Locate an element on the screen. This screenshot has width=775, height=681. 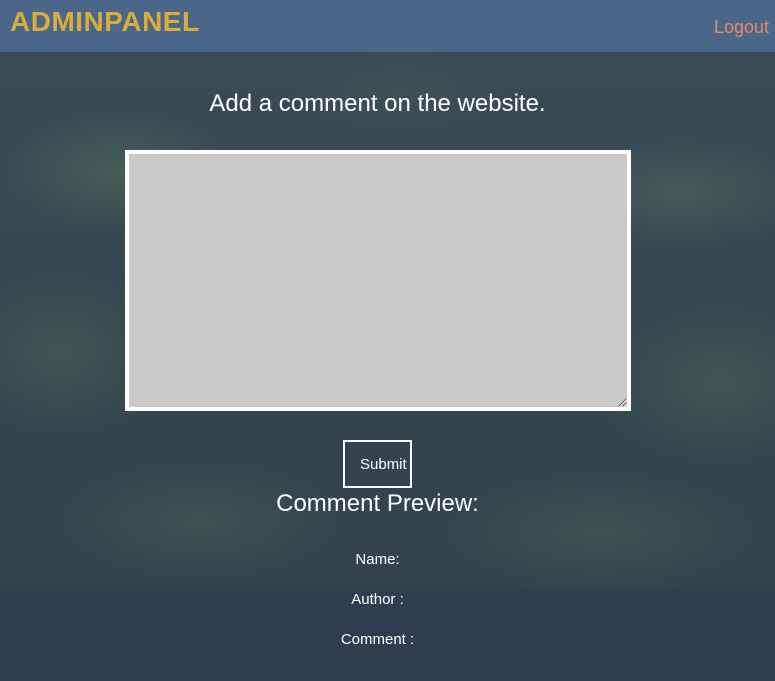
comment-preview-title: Comment Preview: is located at coordinates (377, 503).